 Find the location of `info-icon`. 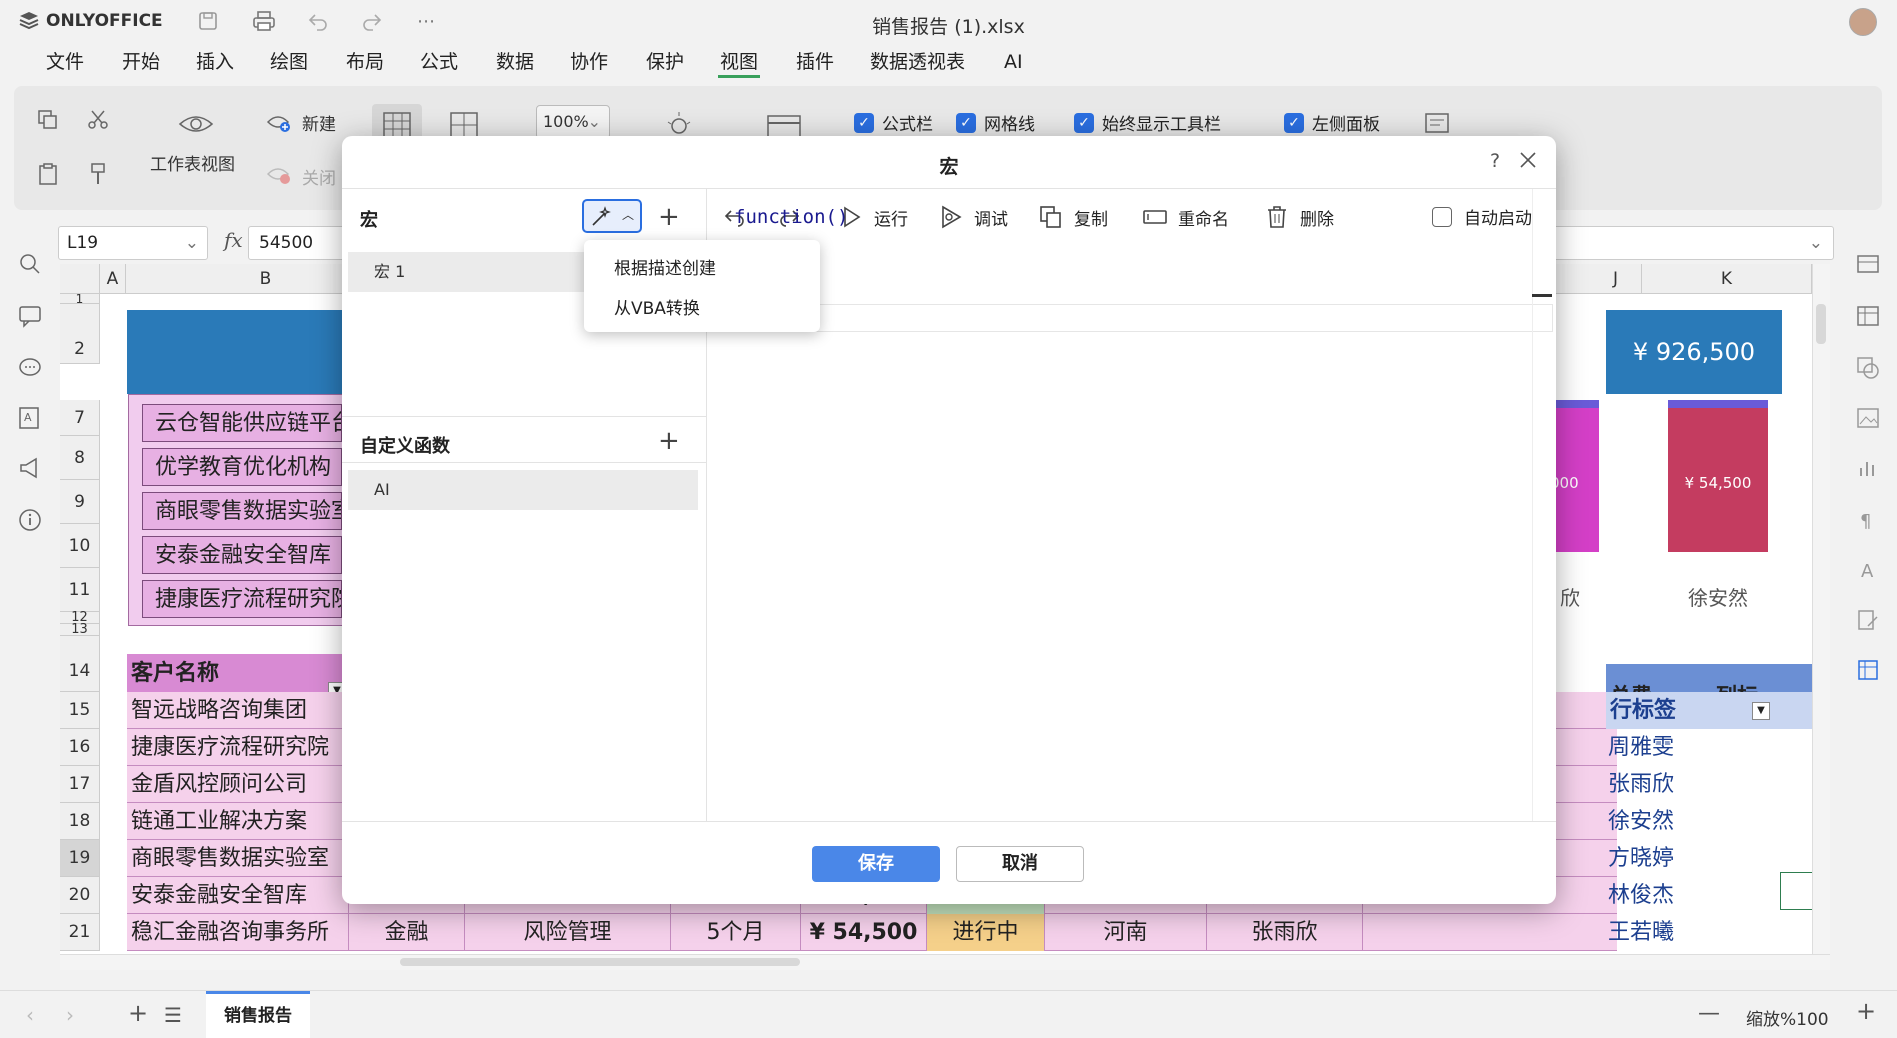

info-icon is located at coordinates (31, 521).